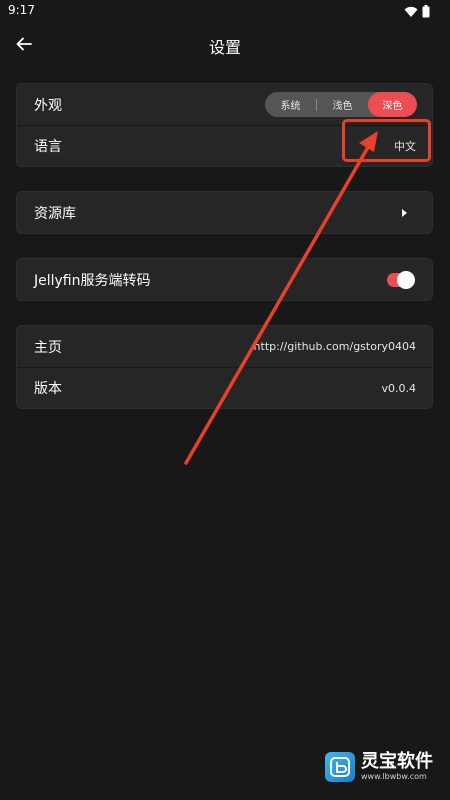 The image size is (450, 800). I want to click on status-icons, so click(417, 12).